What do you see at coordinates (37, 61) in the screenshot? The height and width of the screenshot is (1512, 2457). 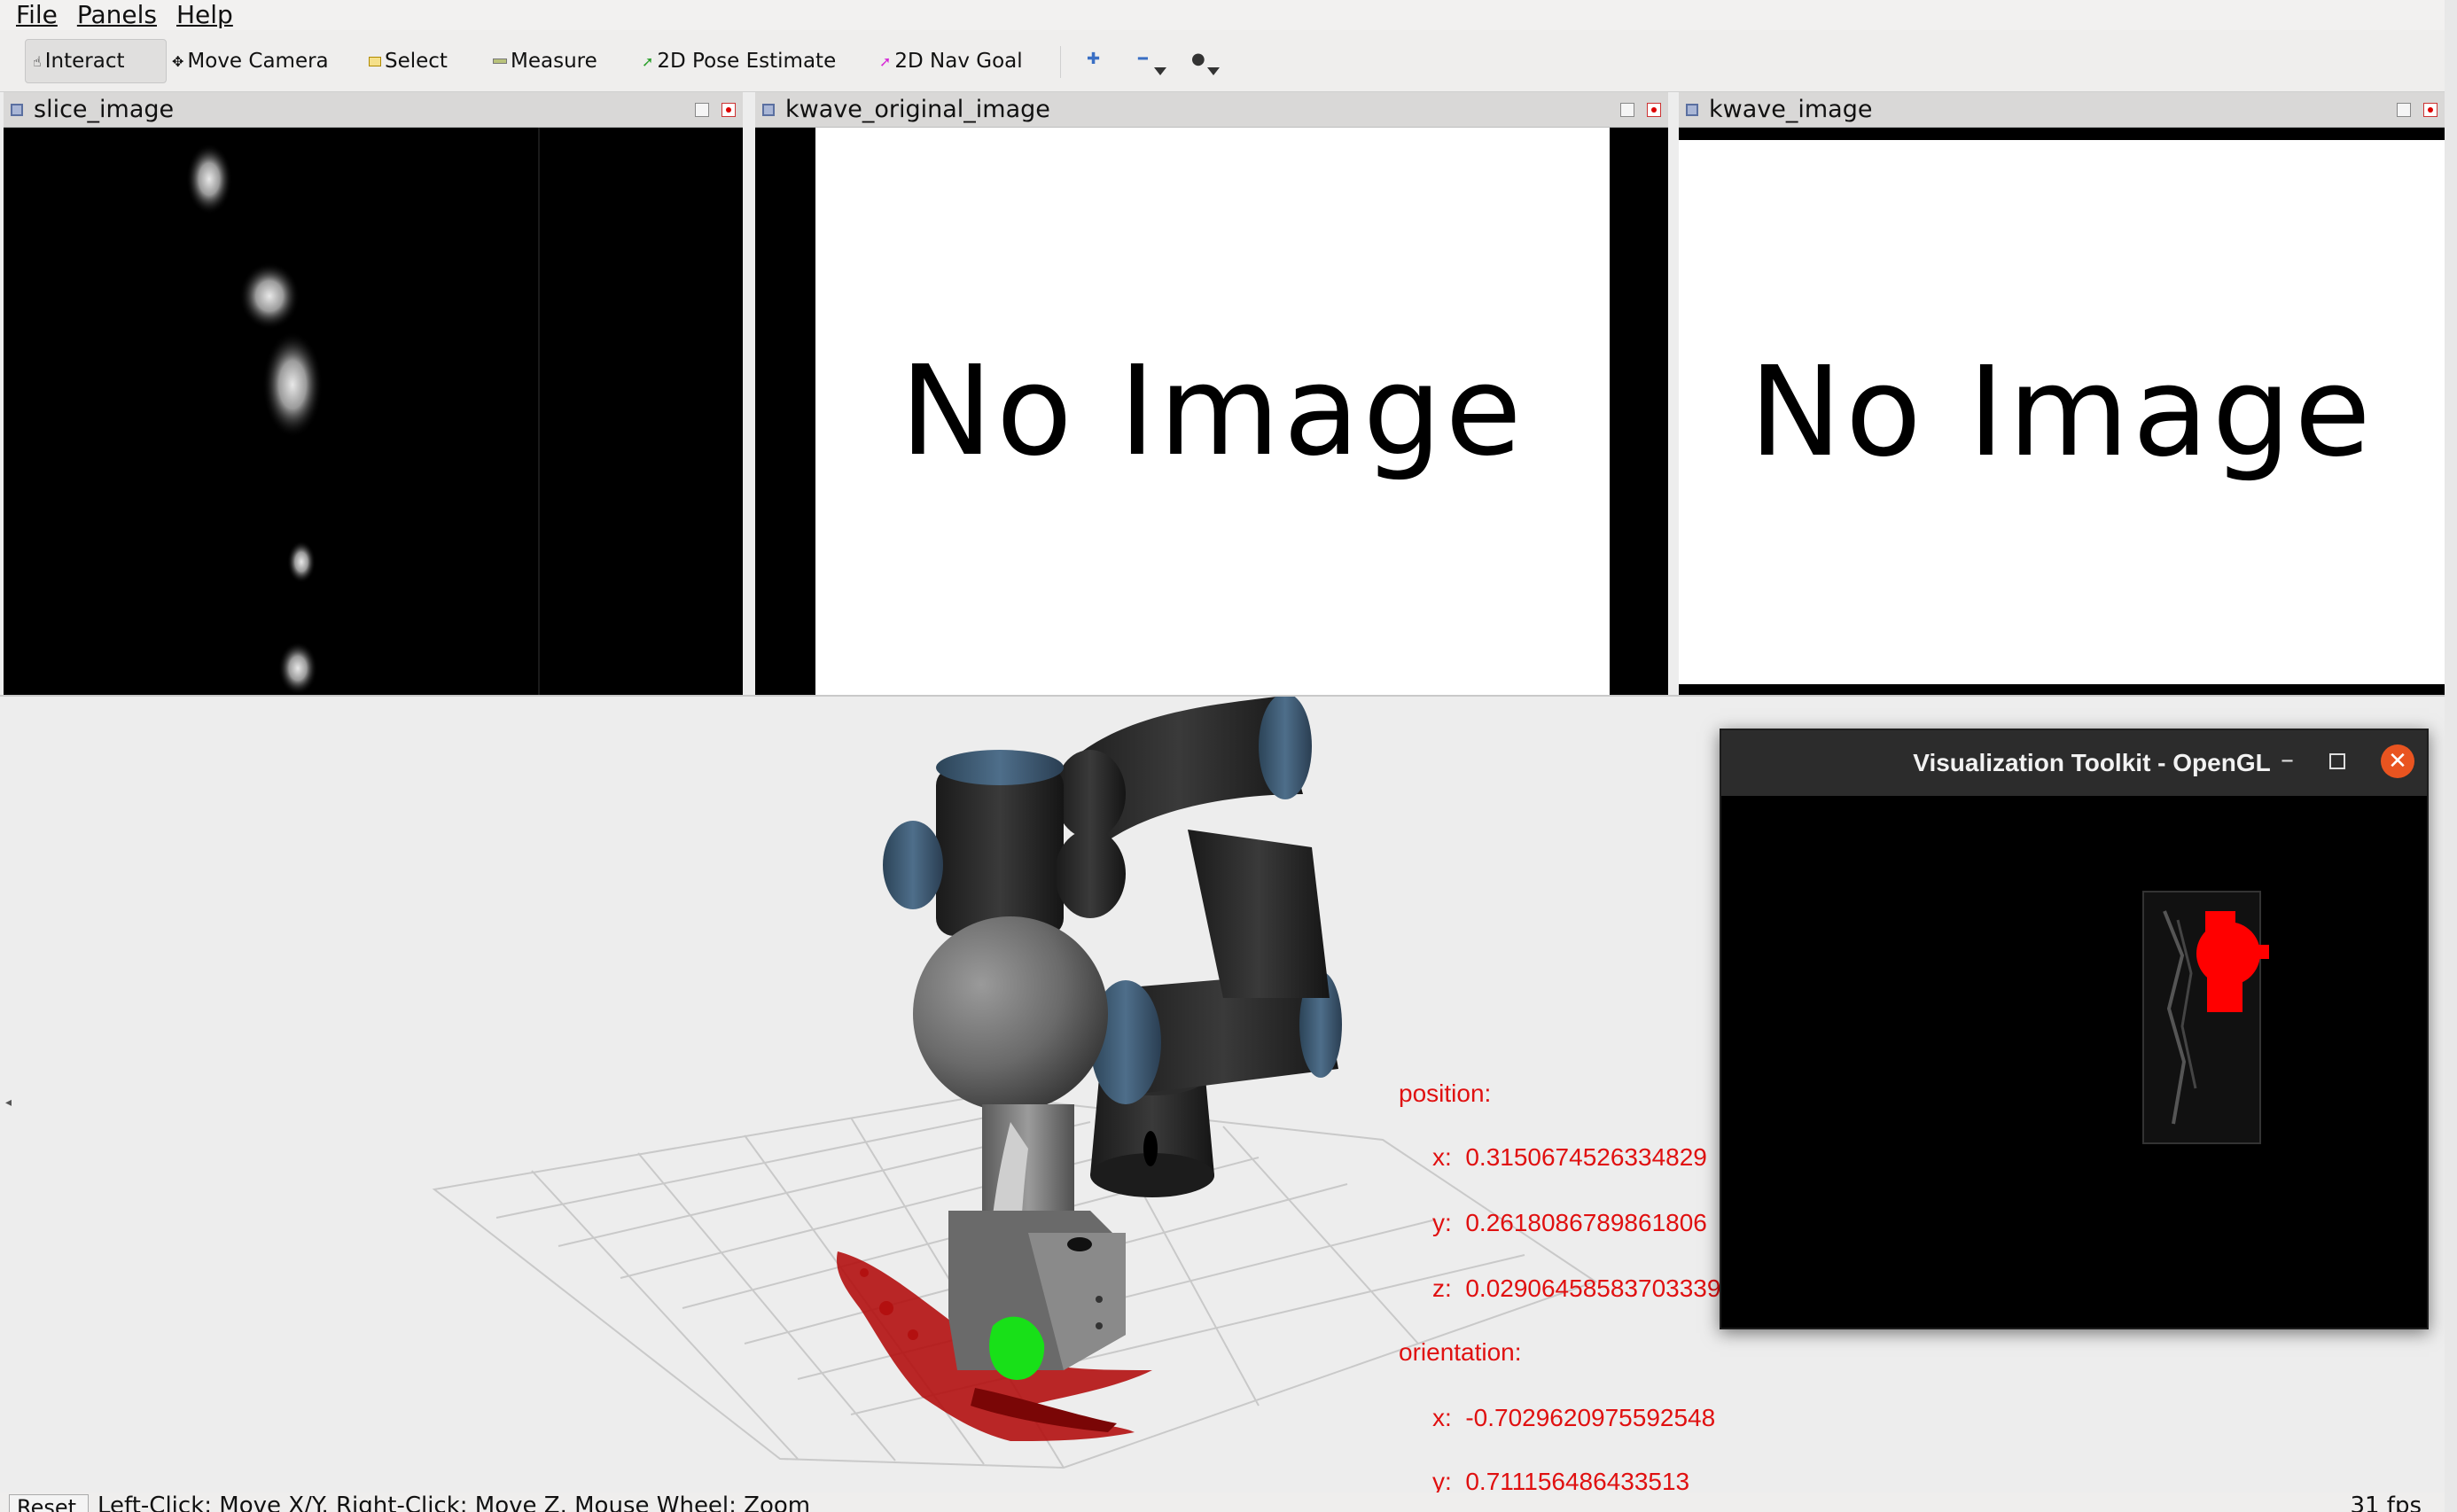 I see `hand-icon: ☝` at bounding box center [37, 61].